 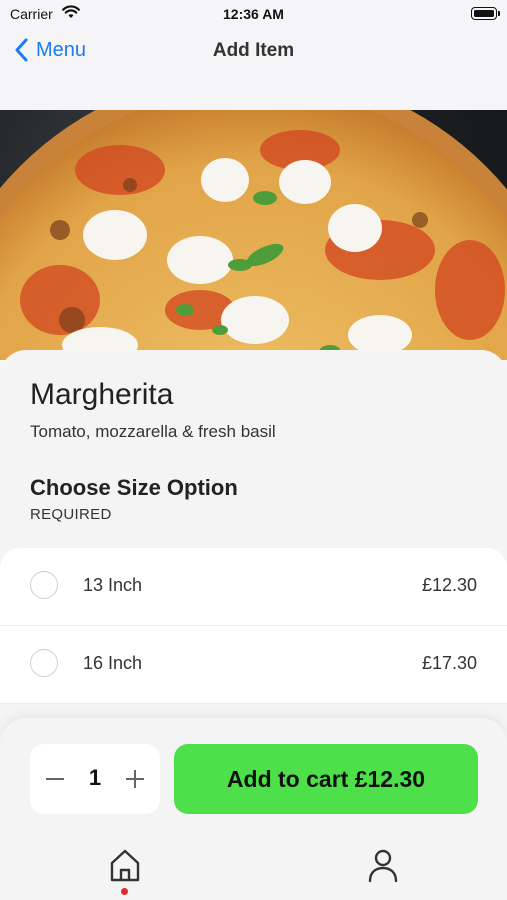 I want to click on page-title: Add Item, so click(x=253, y=50).